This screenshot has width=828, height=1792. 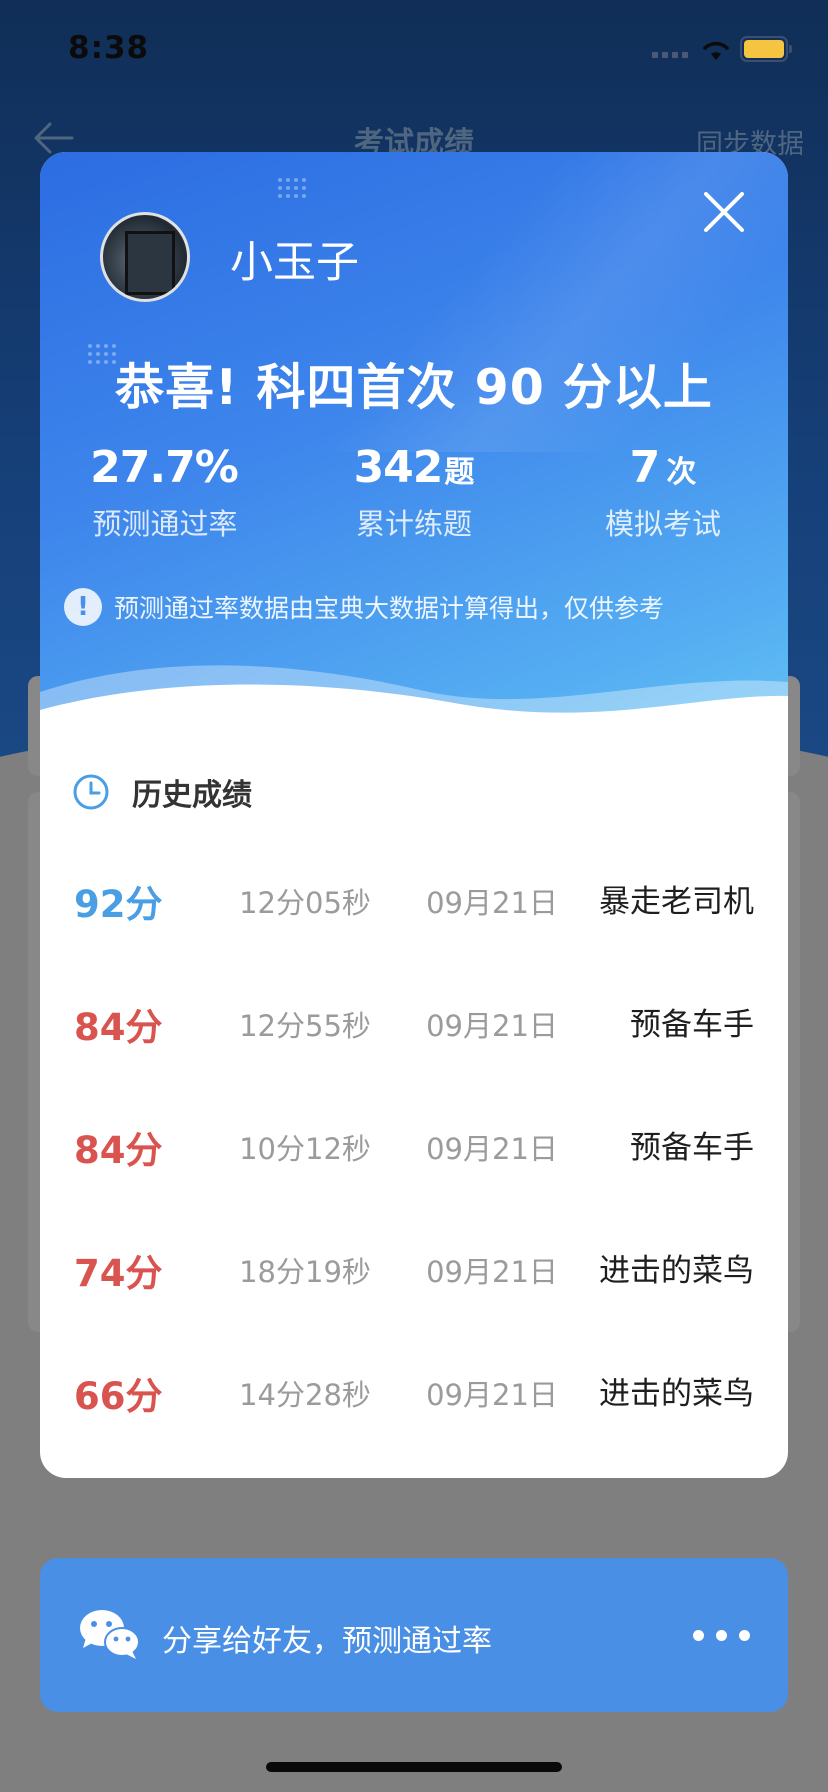 I want to click on share-text: 分享给好友，预测通过率, so click(x=327, y=1641).